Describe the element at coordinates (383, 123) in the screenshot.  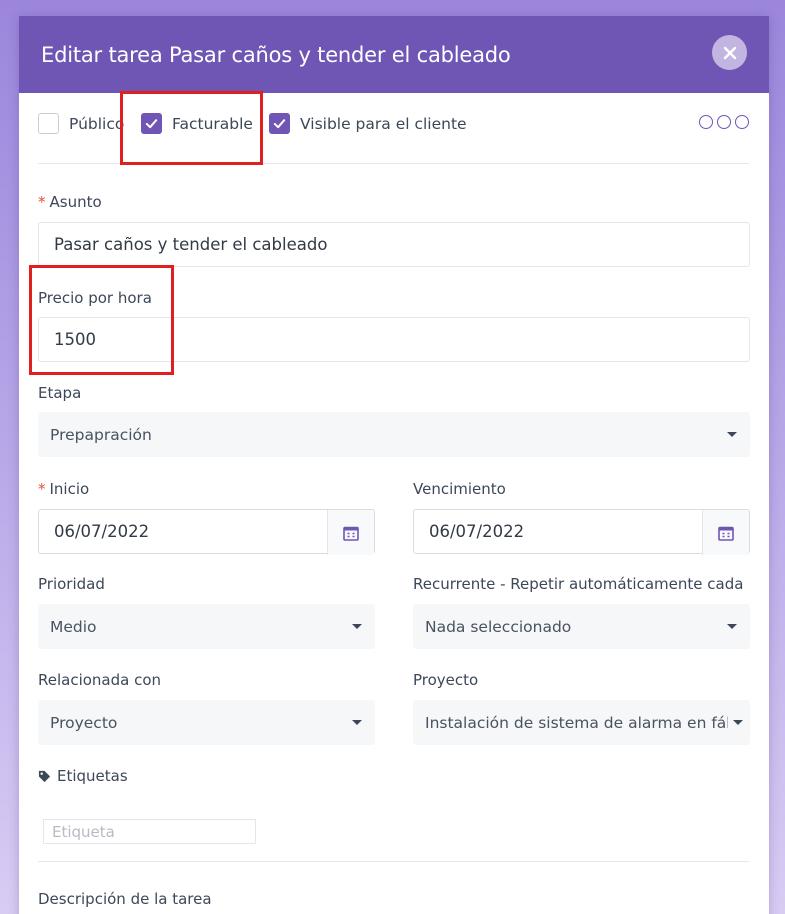
I see `visible-client-label: Visible para el cliente` at that location.